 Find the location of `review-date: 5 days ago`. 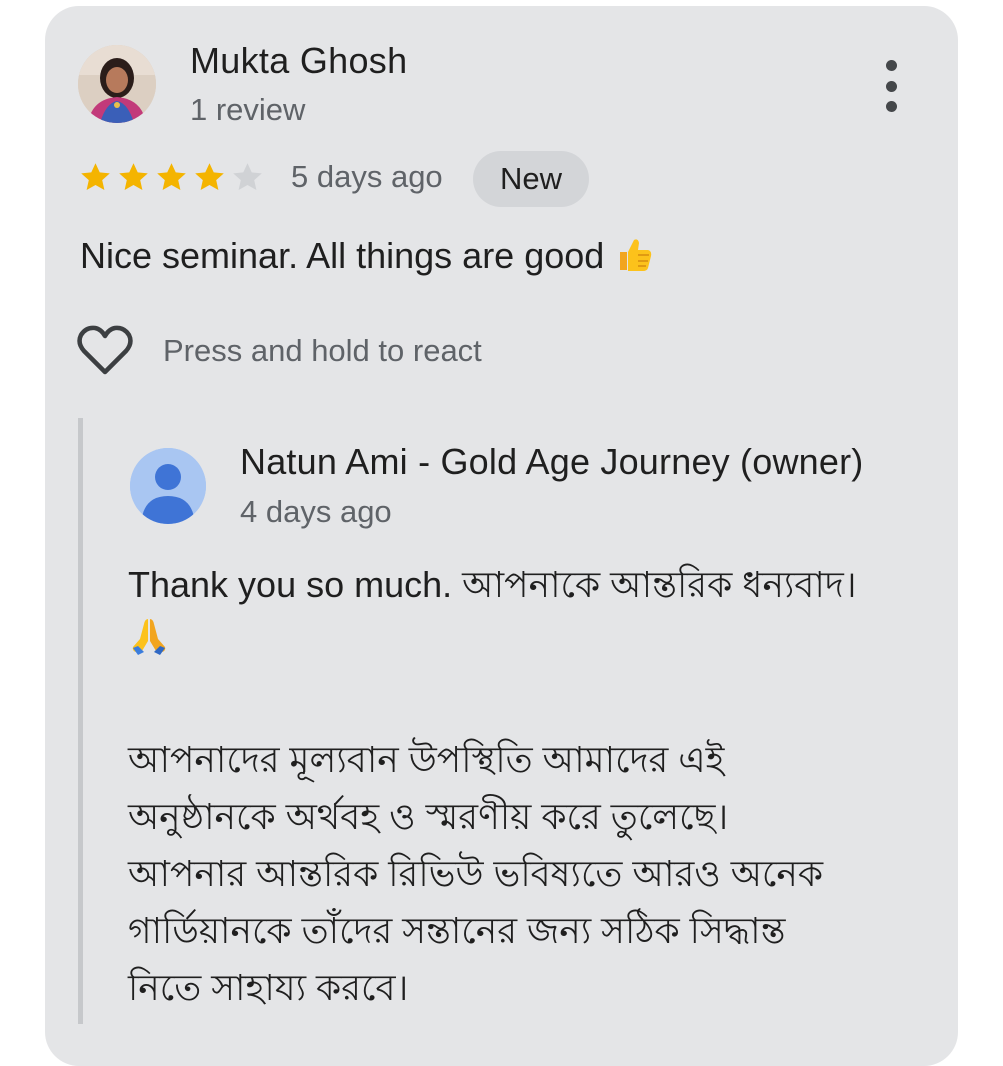

review-date: 5 days ago is located at coordinates (367, 176).